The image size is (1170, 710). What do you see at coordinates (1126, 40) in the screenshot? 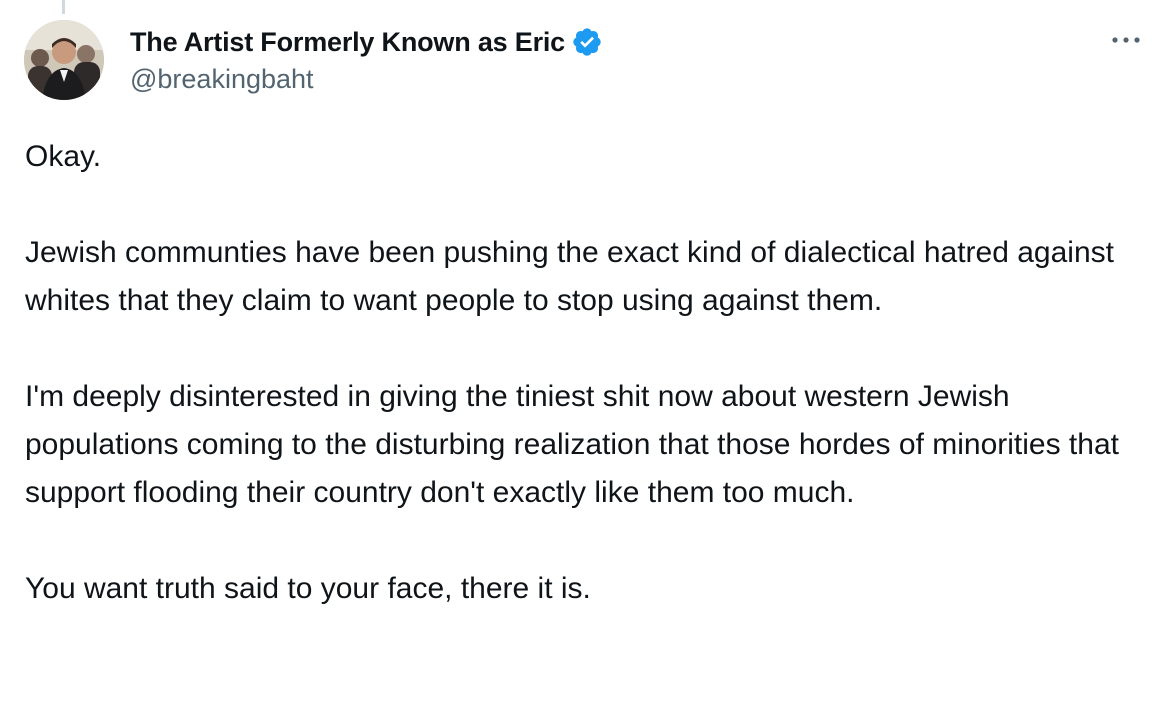
I see `more-horizontal-icon` at bounding box center [1126, 40].